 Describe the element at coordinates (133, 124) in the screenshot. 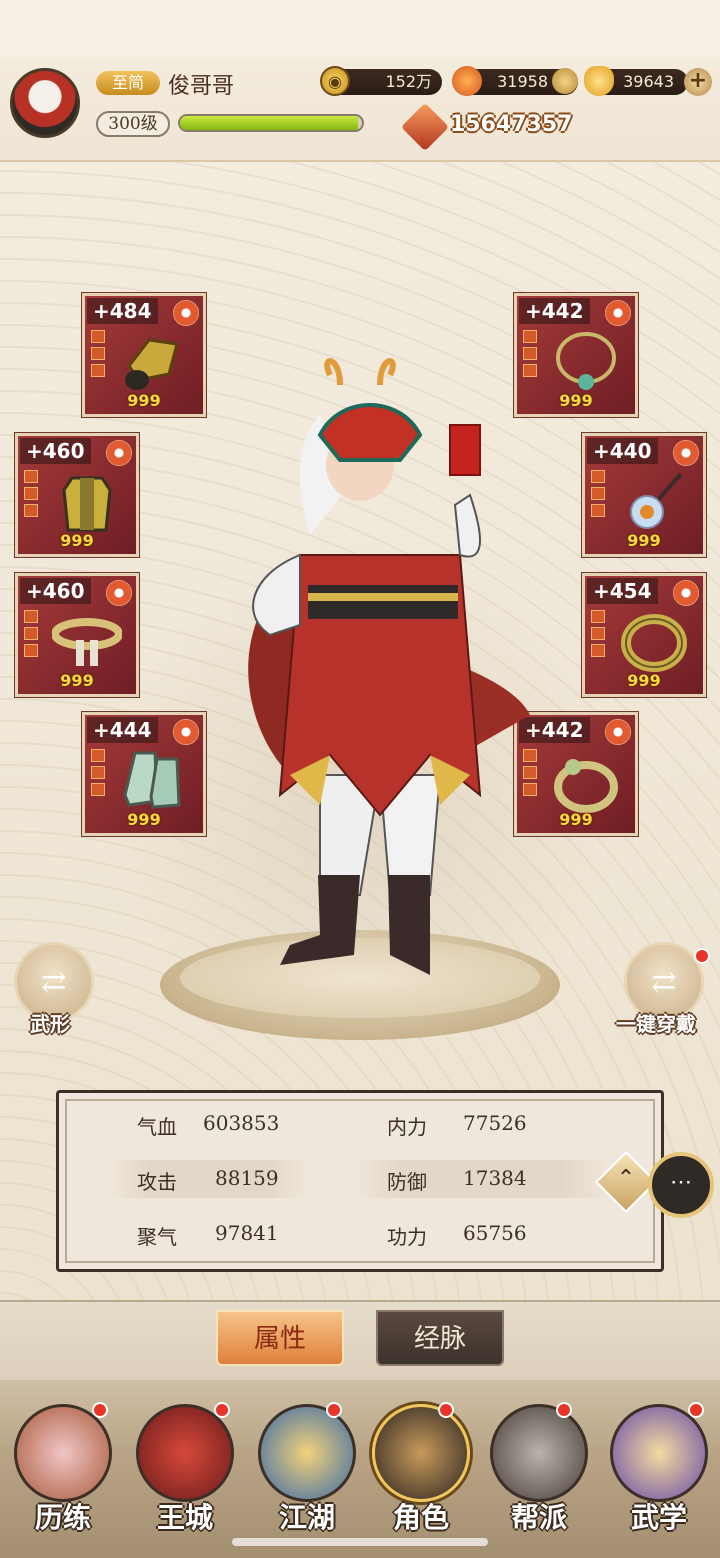

I see `level-badge: 300级` at that location.